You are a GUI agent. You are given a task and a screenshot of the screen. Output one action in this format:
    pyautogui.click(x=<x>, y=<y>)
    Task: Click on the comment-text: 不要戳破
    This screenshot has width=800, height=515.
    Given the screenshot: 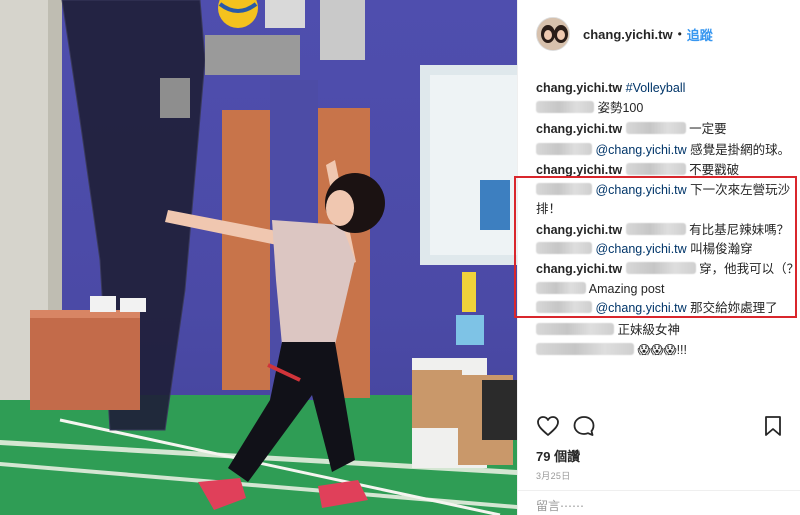 What is the action you would take?
    pyautogui.click(x=714, y=170)
    